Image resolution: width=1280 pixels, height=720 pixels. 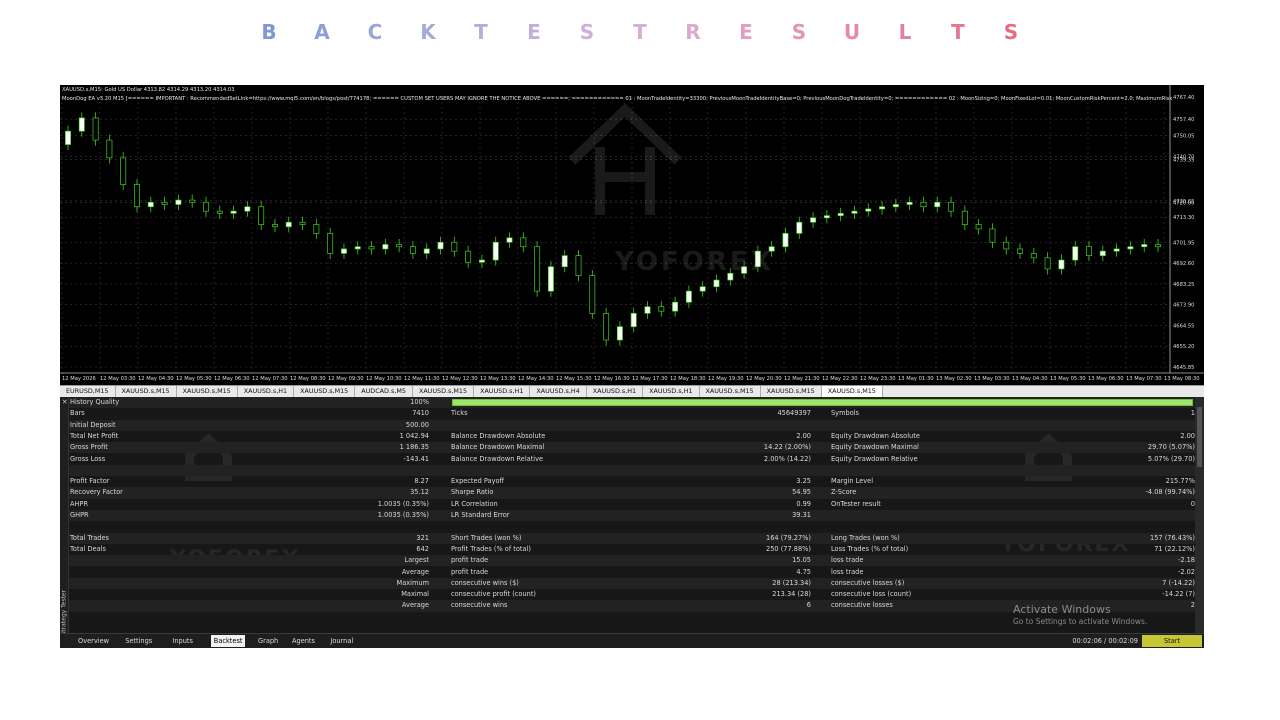 I want to click on bars-label: Bars, so click(x=77, y=413).